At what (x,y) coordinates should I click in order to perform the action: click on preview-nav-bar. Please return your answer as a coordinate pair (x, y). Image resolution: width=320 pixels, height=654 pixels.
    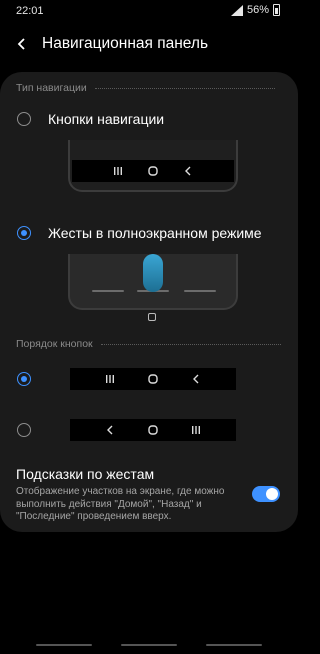
    Looking at the image, I should click on (153, 171).